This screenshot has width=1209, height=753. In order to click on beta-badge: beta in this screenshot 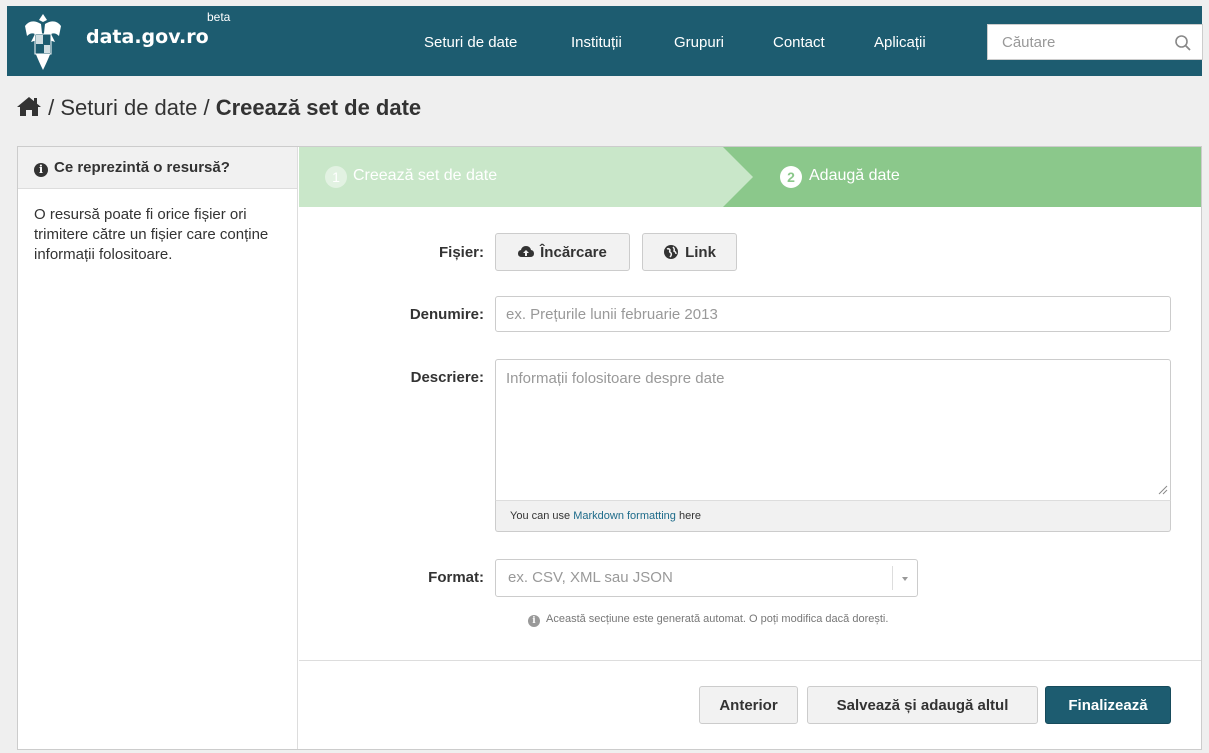, I will do `click(219, 17)`.